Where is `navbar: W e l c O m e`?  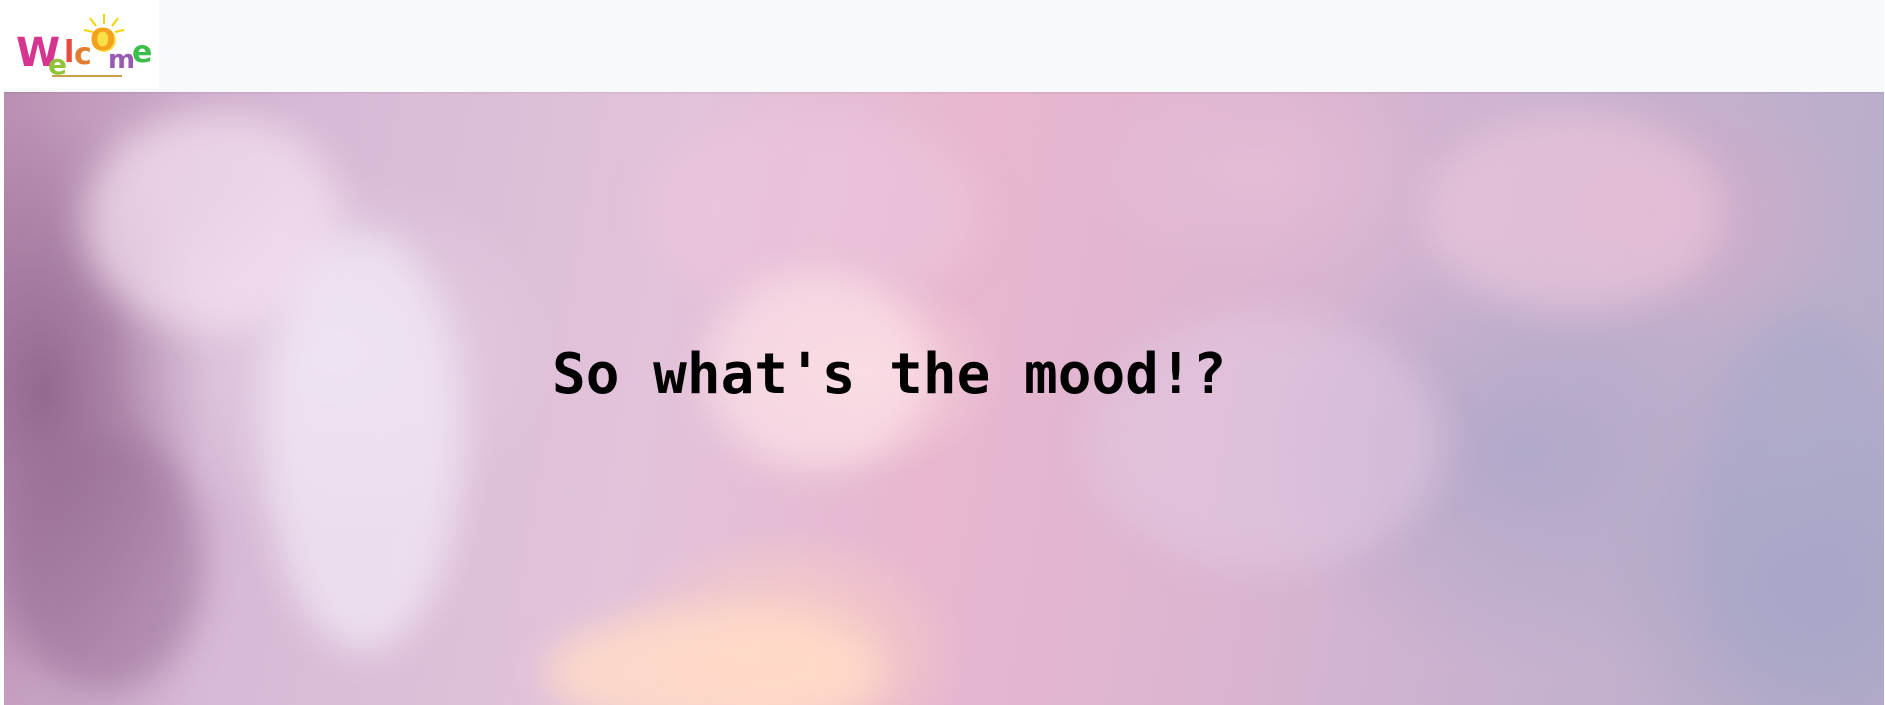
navbar: W e l c O m e is located at coordinates (944, 46).